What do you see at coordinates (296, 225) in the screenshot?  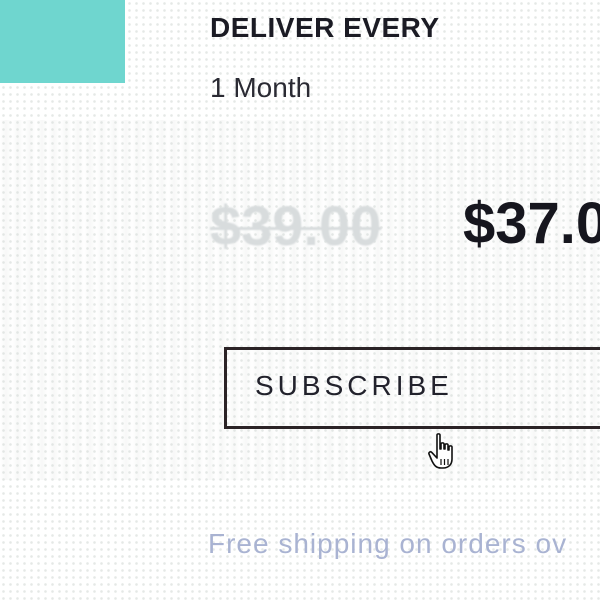 I see `original-price: $39.00` at bounding box center [296, 225].